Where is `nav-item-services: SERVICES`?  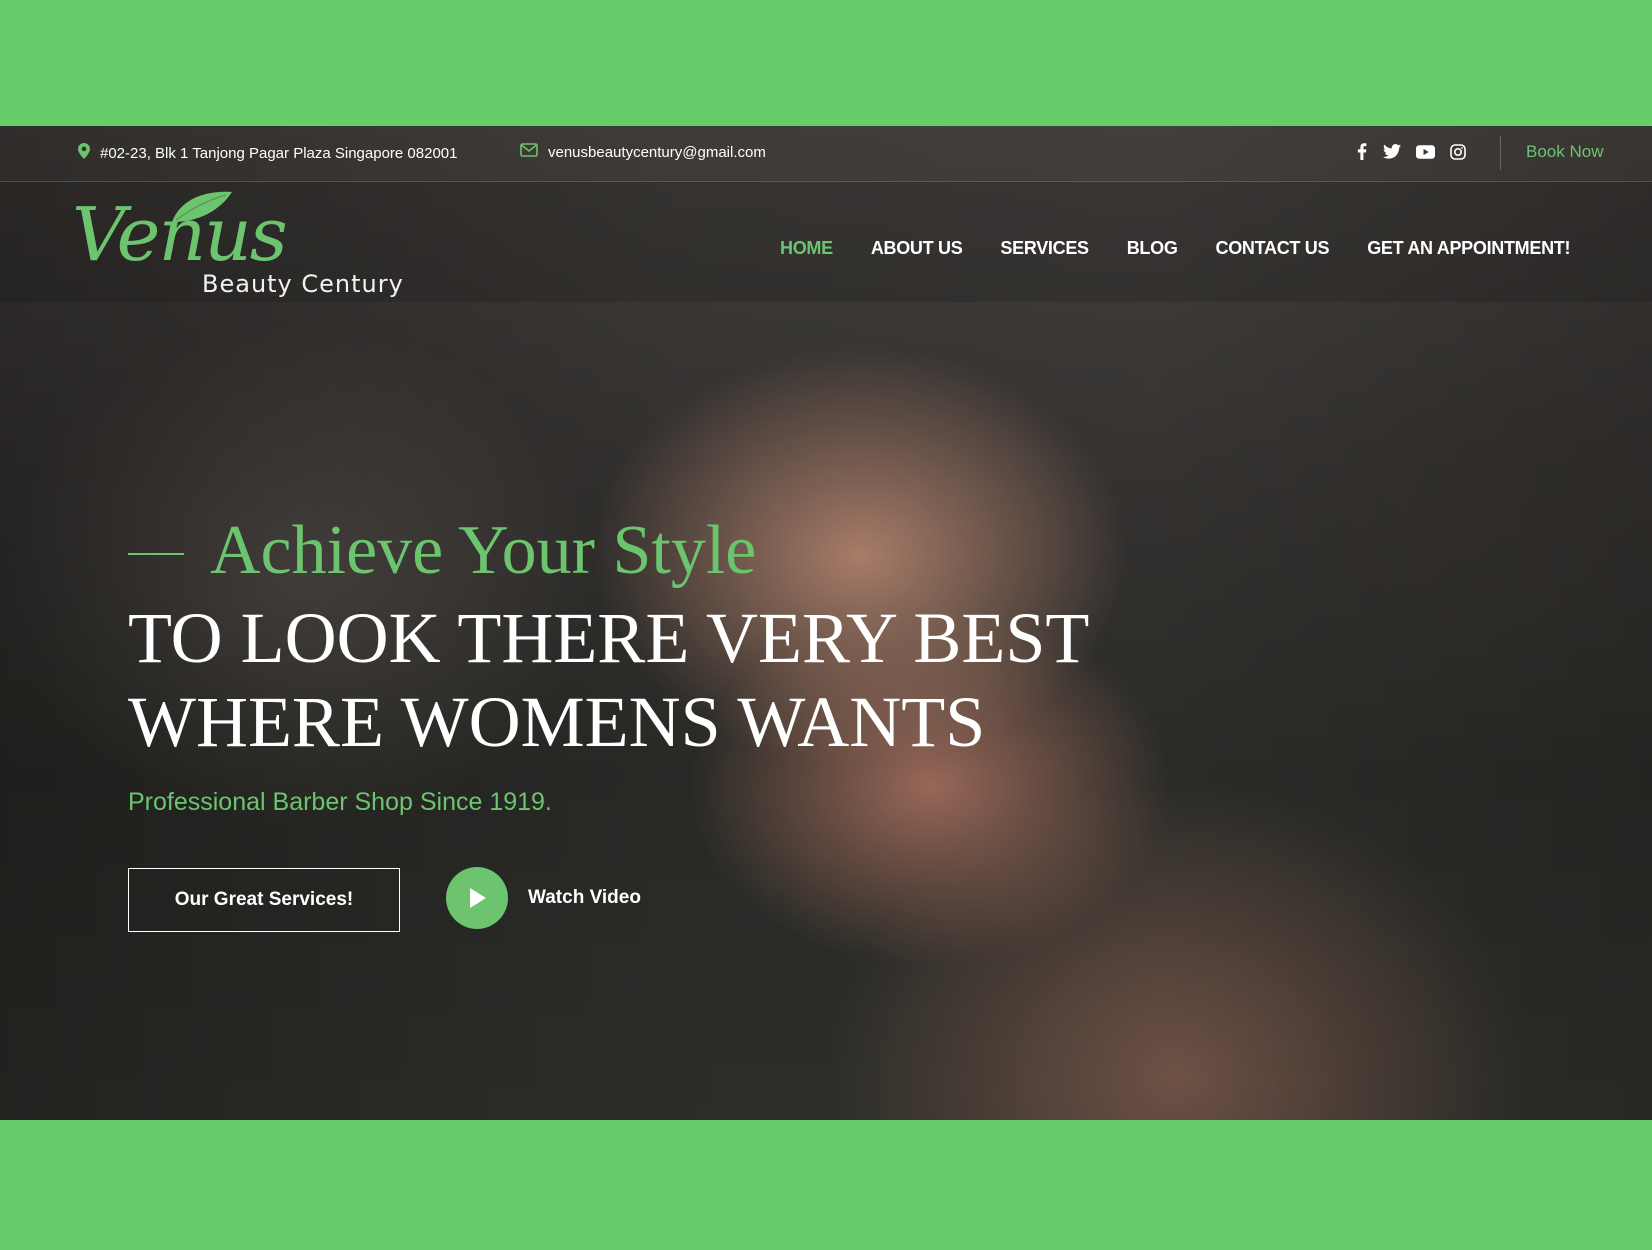
nav-item-services: SERVICES is located at coordinates (1044, 248).